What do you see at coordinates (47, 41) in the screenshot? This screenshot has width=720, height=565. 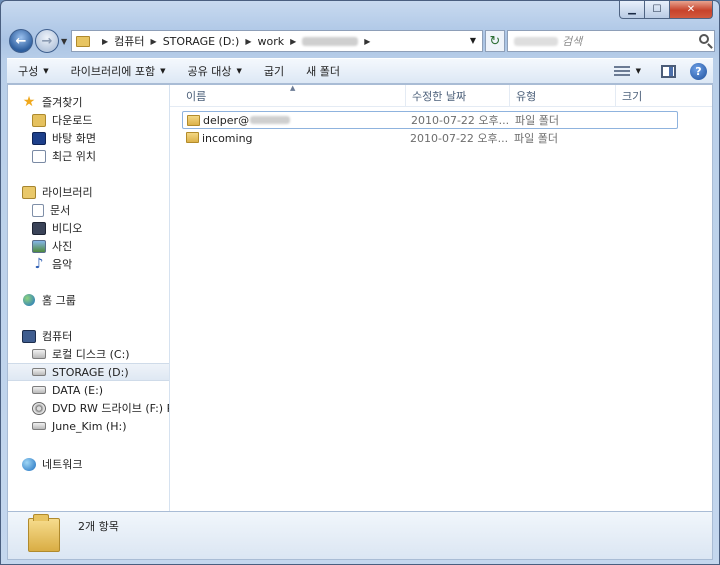 I see `forward-button: →` at bounding box center [47, 41].